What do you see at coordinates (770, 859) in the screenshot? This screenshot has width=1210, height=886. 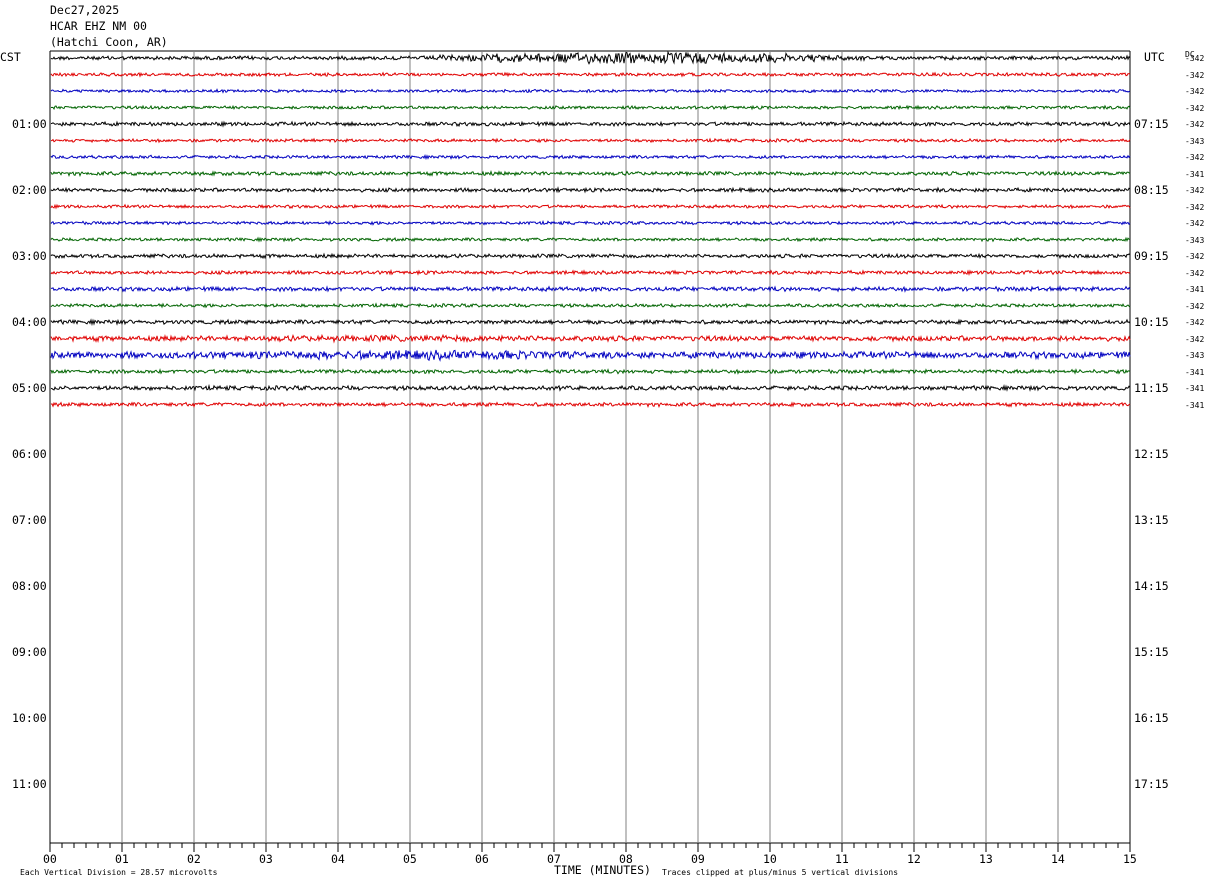 I see `x-tick-label: 10` at bounding box center [770, 859].